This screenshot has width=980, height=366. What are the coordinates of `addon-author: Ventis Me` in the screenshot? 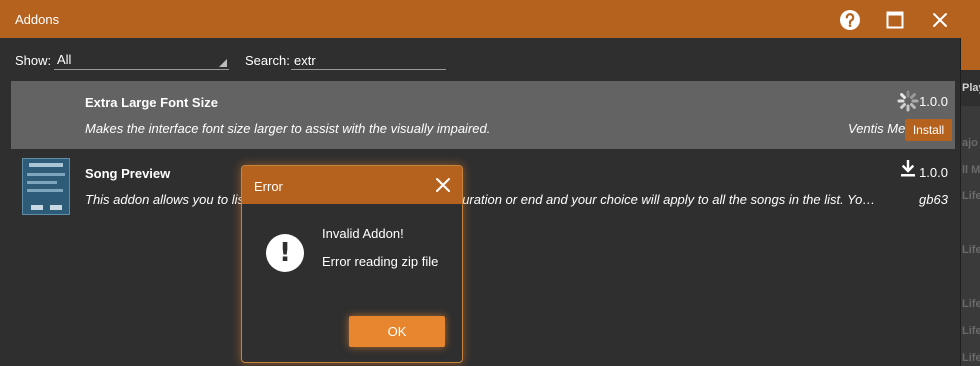 It's located at (877, 128).